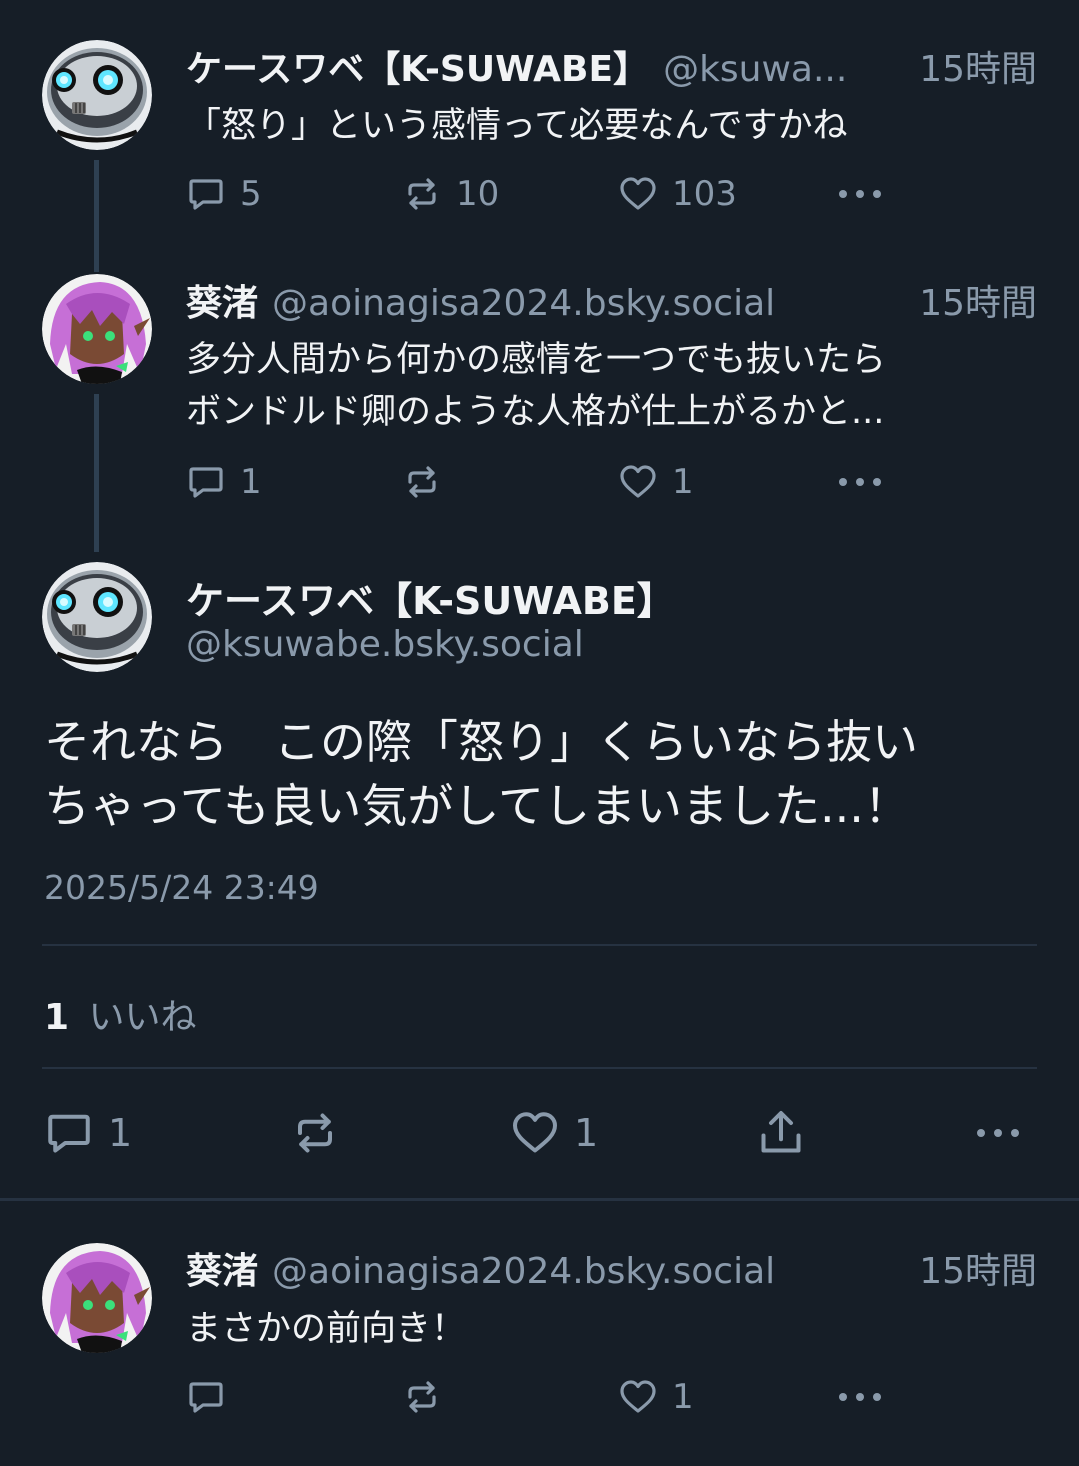  I want to click on reply-button: 5, so click(224, 194).